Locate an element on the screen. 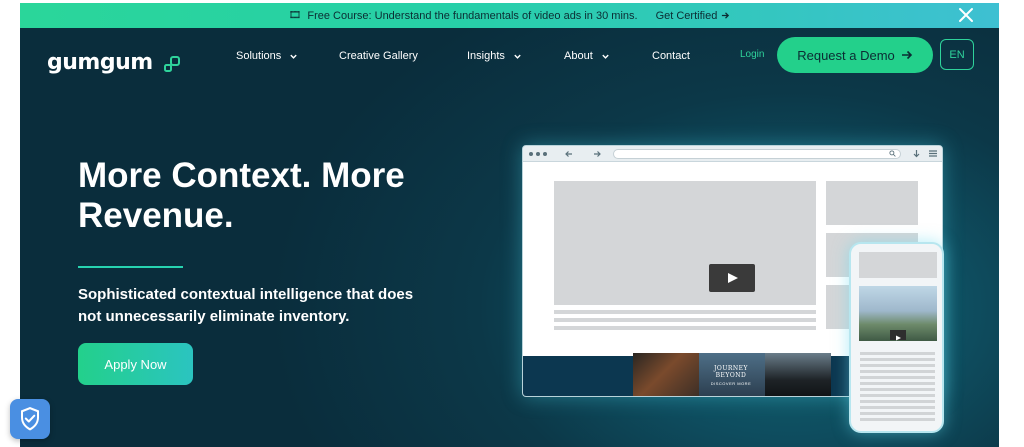 The image size is (1024, 447). get-certified-link: Get Certified is located at coordinates (693, 16).